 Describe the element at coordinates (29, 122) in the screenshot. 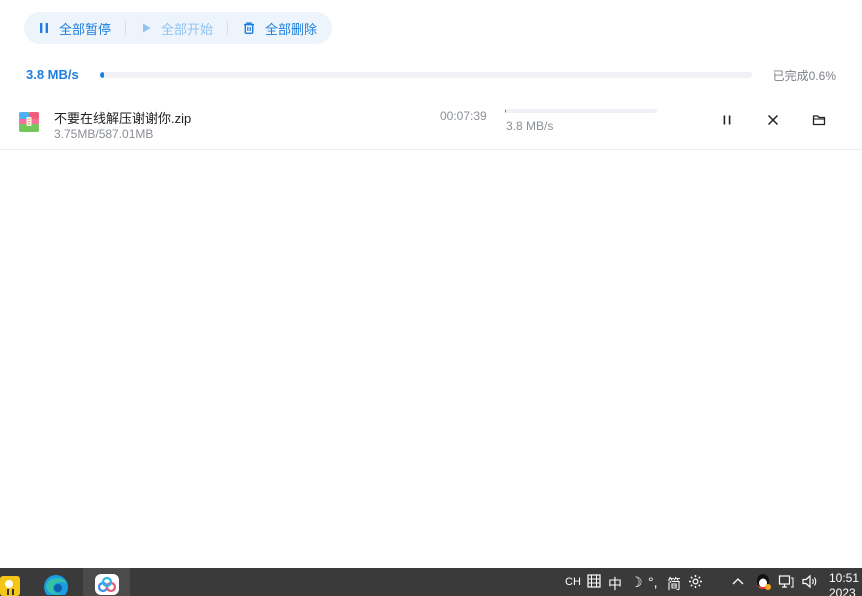

I see `zip-archive-icon` at that location.